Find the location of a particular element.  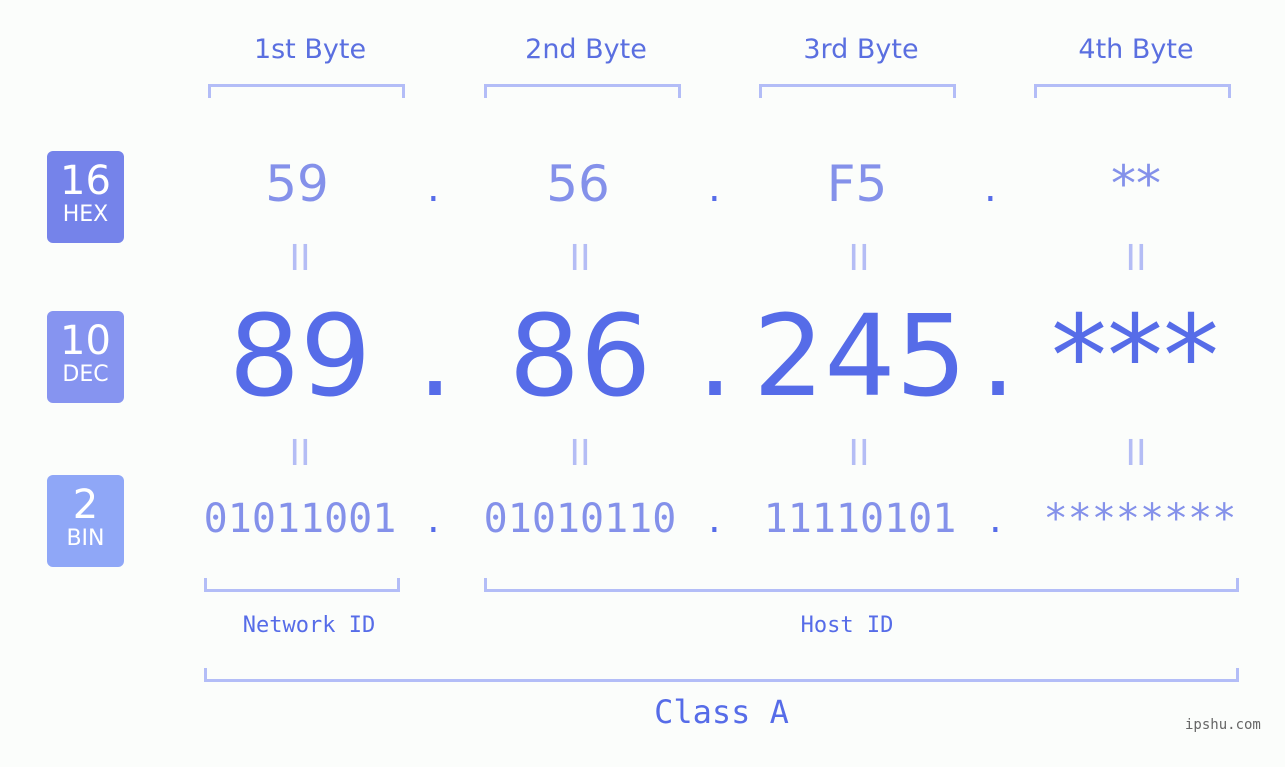

dec-byte-1: 89 is located at coordinates (300, 357).